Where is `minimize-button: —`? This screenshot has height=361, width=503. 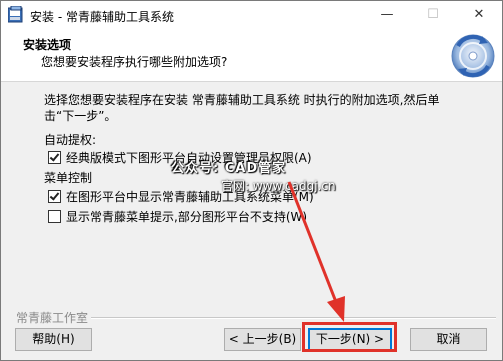
minimize-button: — is located at coordinates (387, 15).